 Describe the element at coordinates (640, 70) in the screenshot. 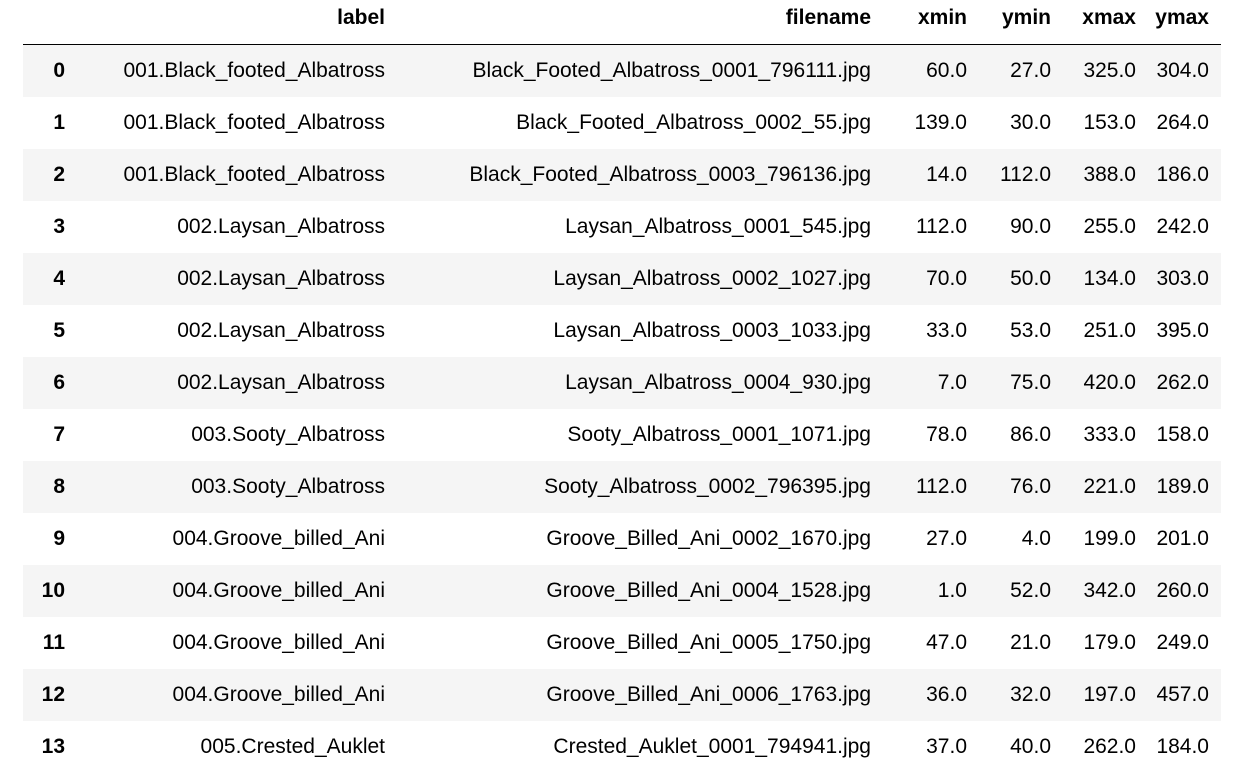

I see `filename-cell: Black_Footed_Albatross_0001_796111.jpg` at that location.